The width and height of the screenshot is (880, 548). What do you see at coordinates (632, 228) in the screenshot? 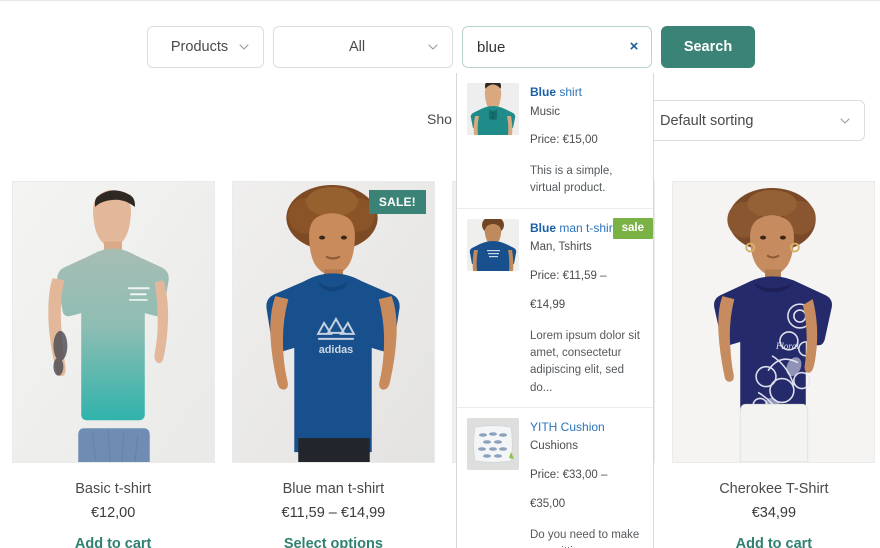
I see `sale-badge: sale` at bounding box center [632, 228].